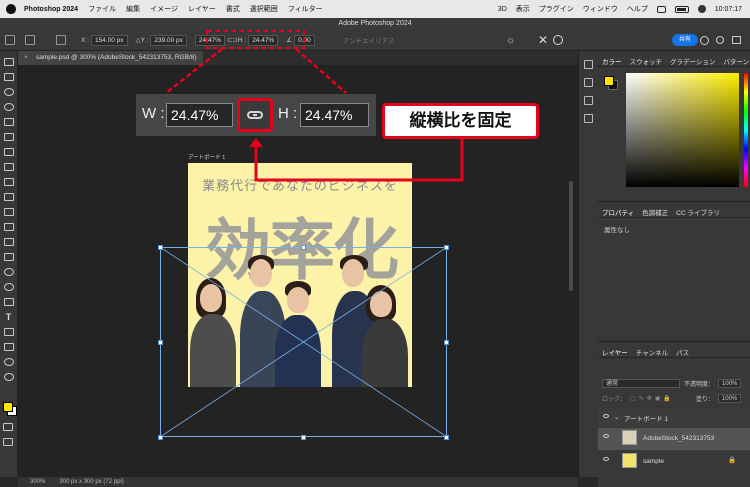 The image size is (750, 487). Describe the element at coordinates (8, 332) in the screenshot. I see `path-select-tool-icon` at that location.